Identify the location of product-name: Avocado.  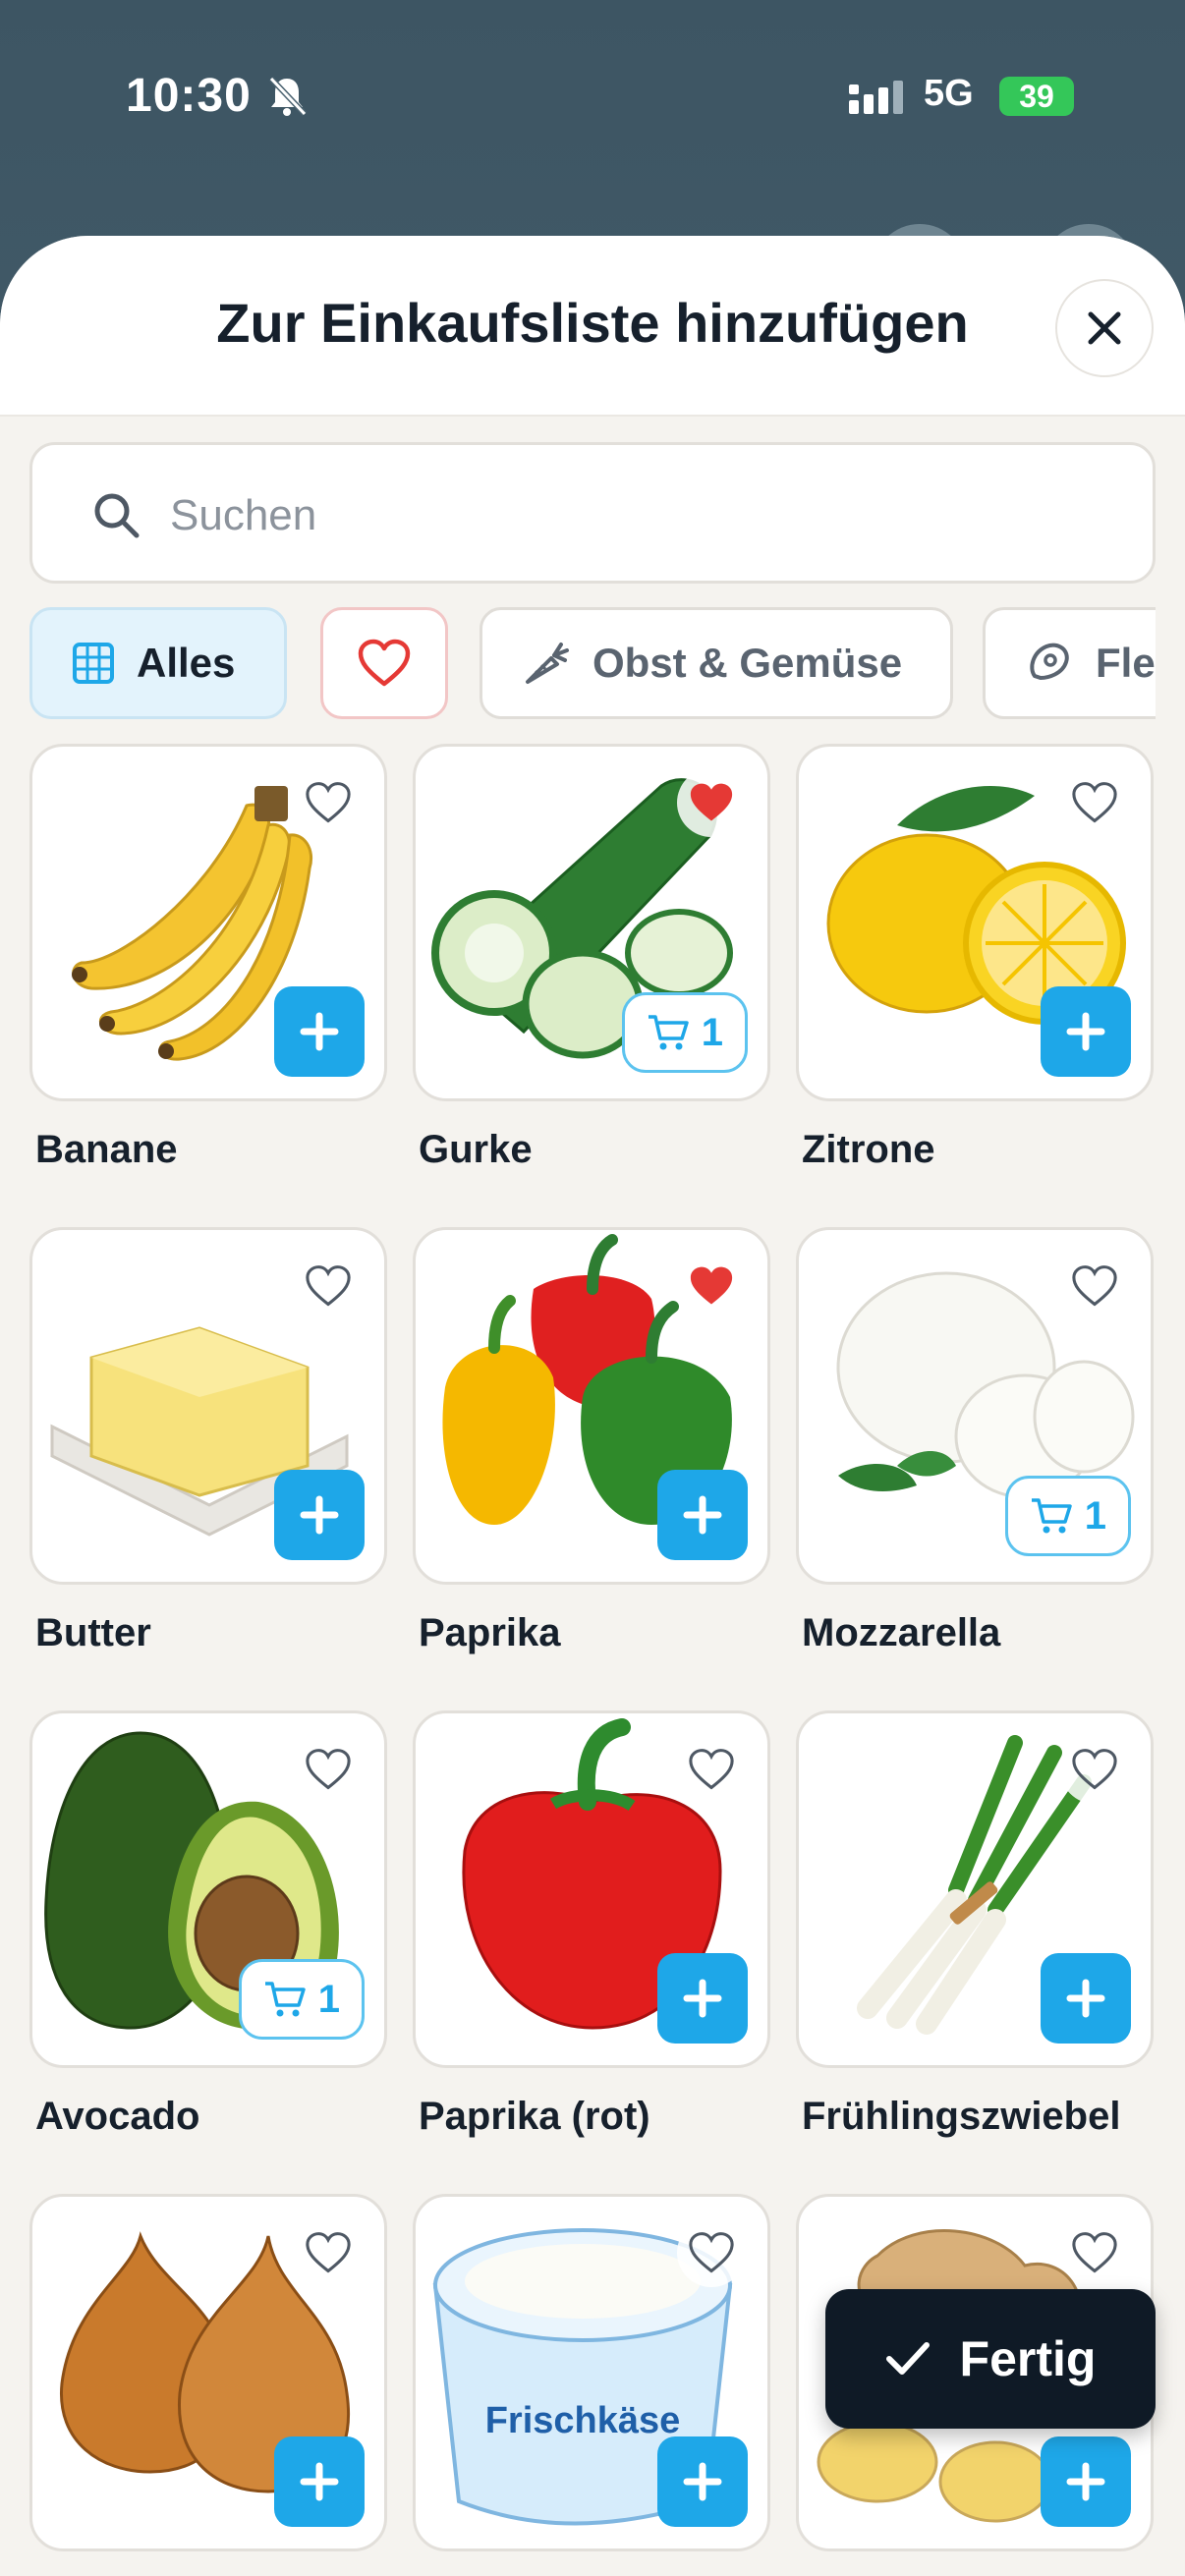
(118, 2116).